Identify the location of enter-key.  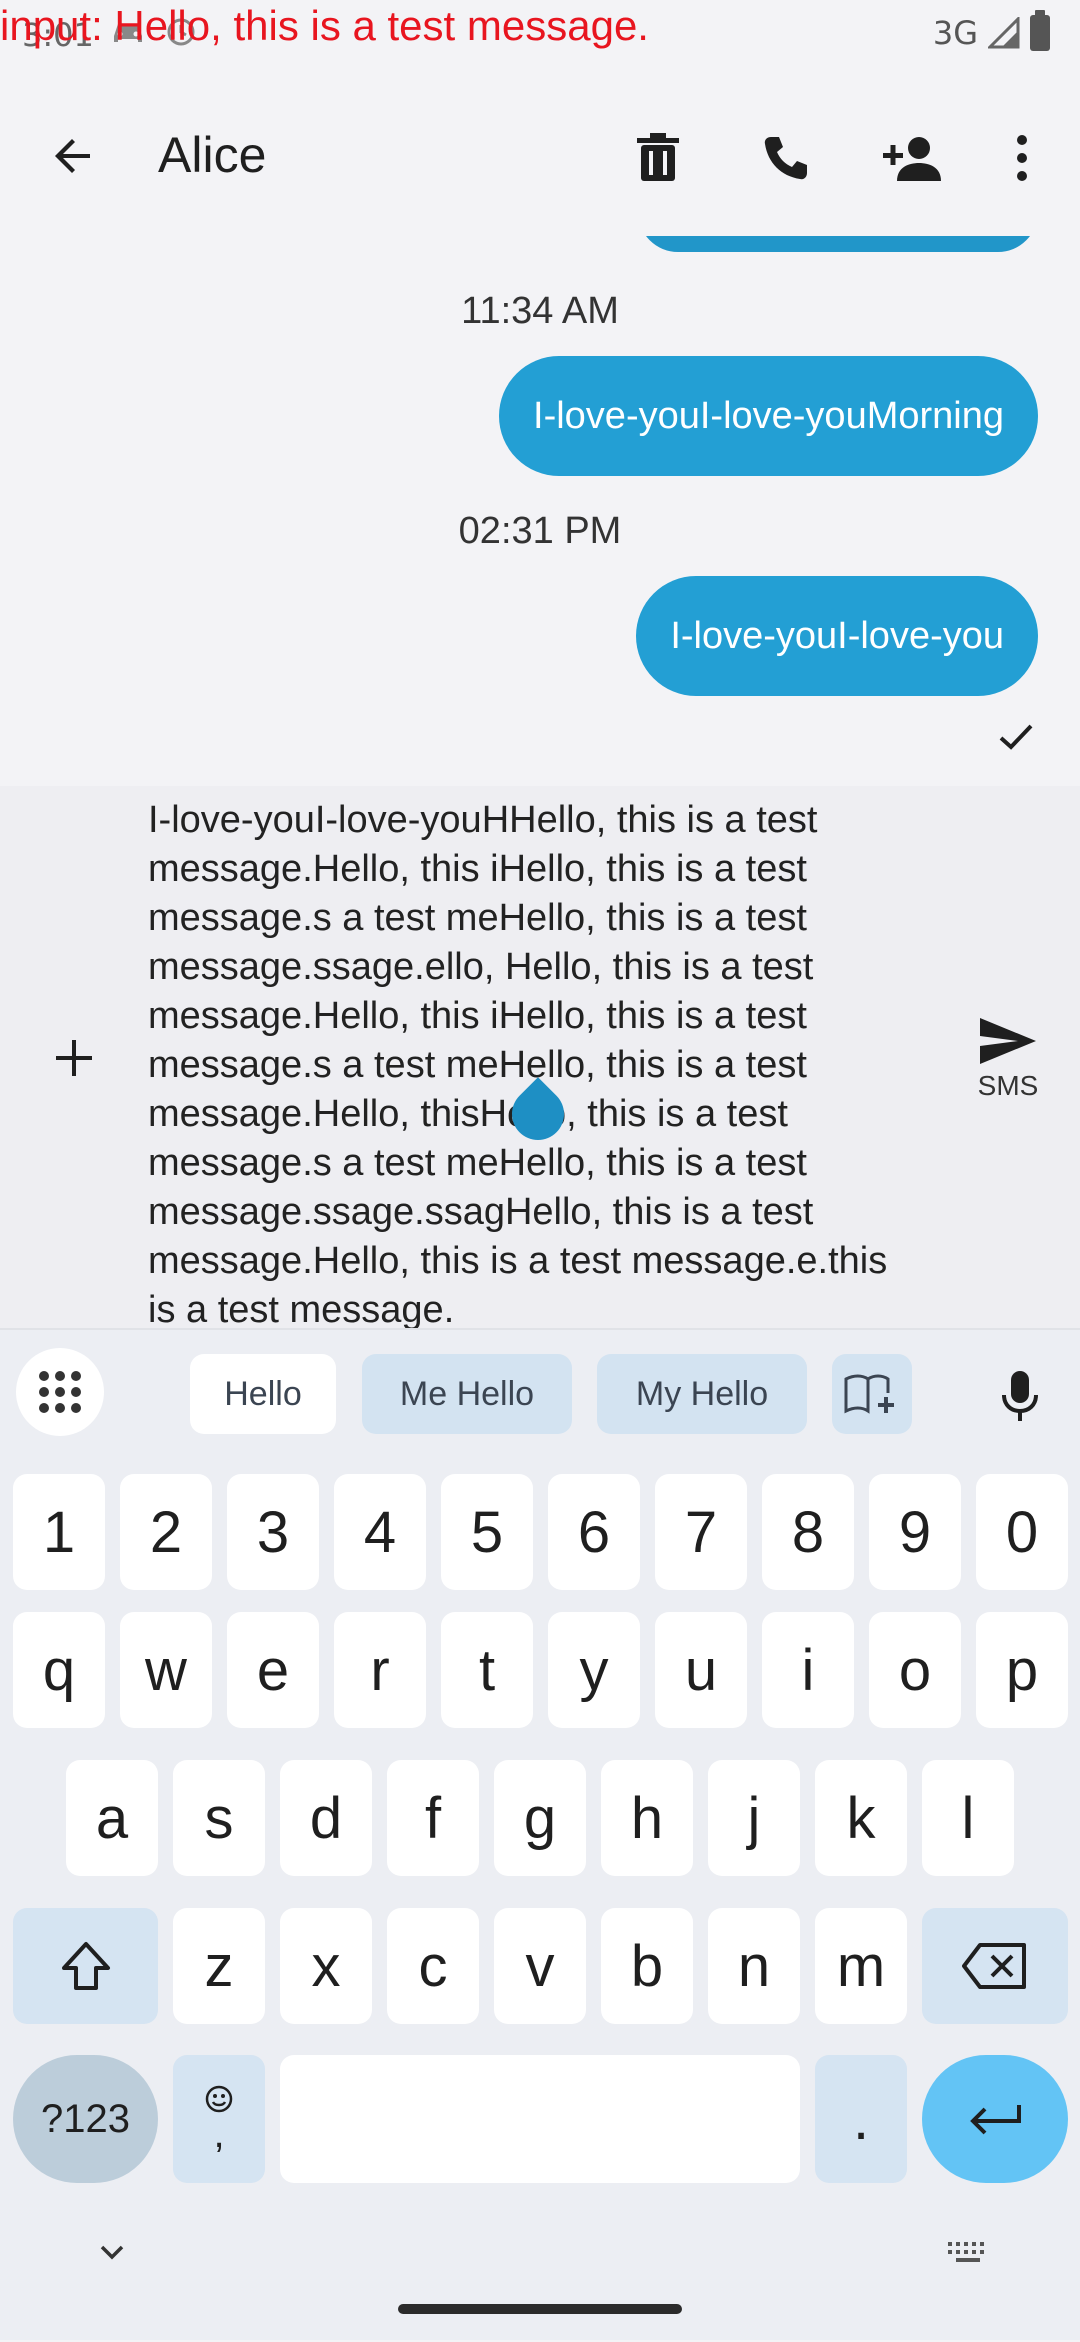
(995, 2119).